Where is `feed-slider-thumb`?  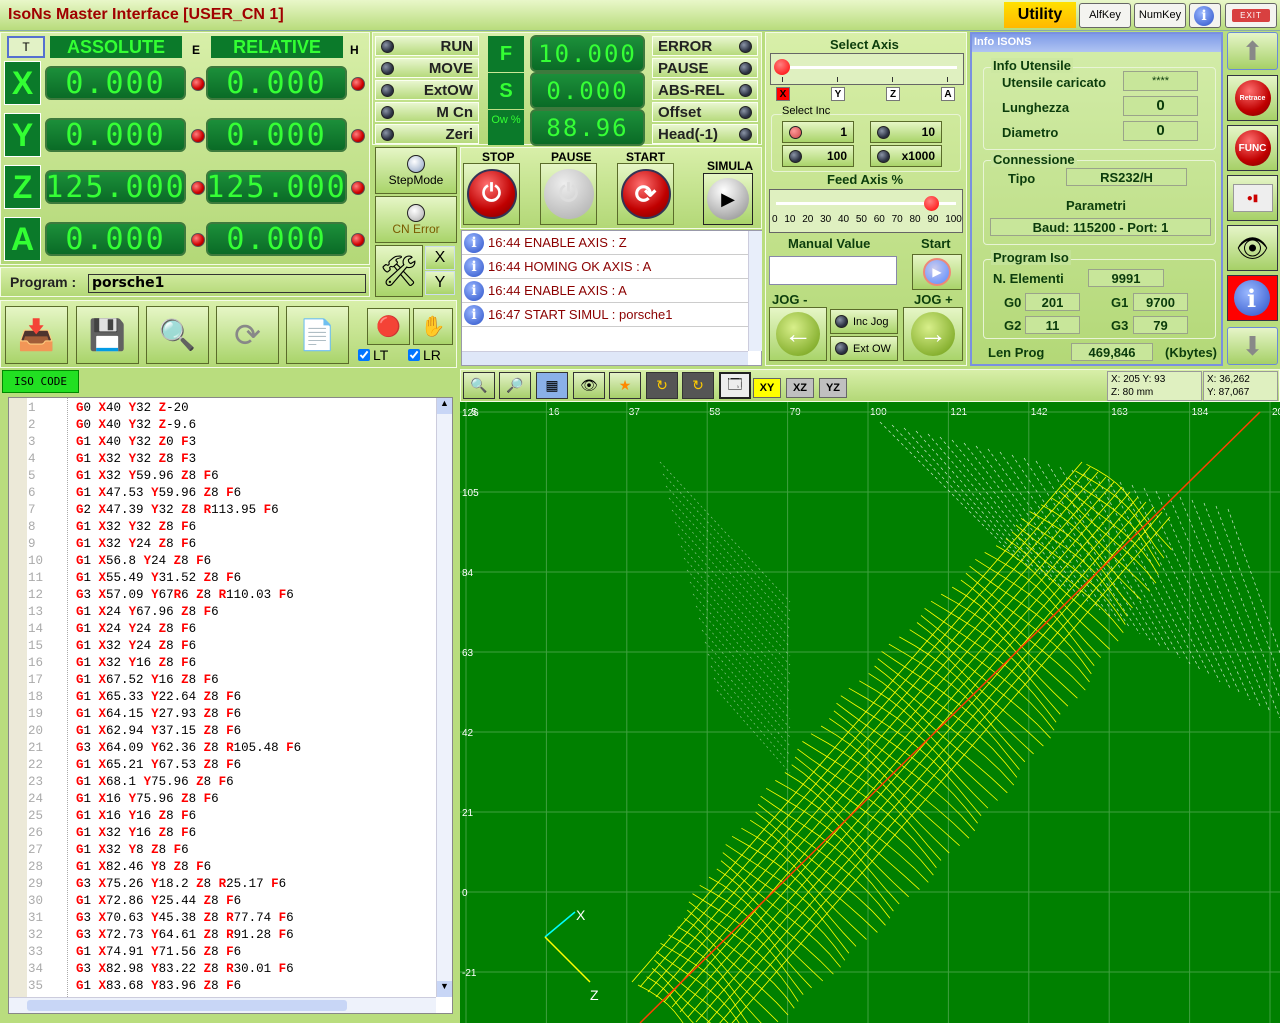
feed-slider-thumb is located at coordinates (931, 203).